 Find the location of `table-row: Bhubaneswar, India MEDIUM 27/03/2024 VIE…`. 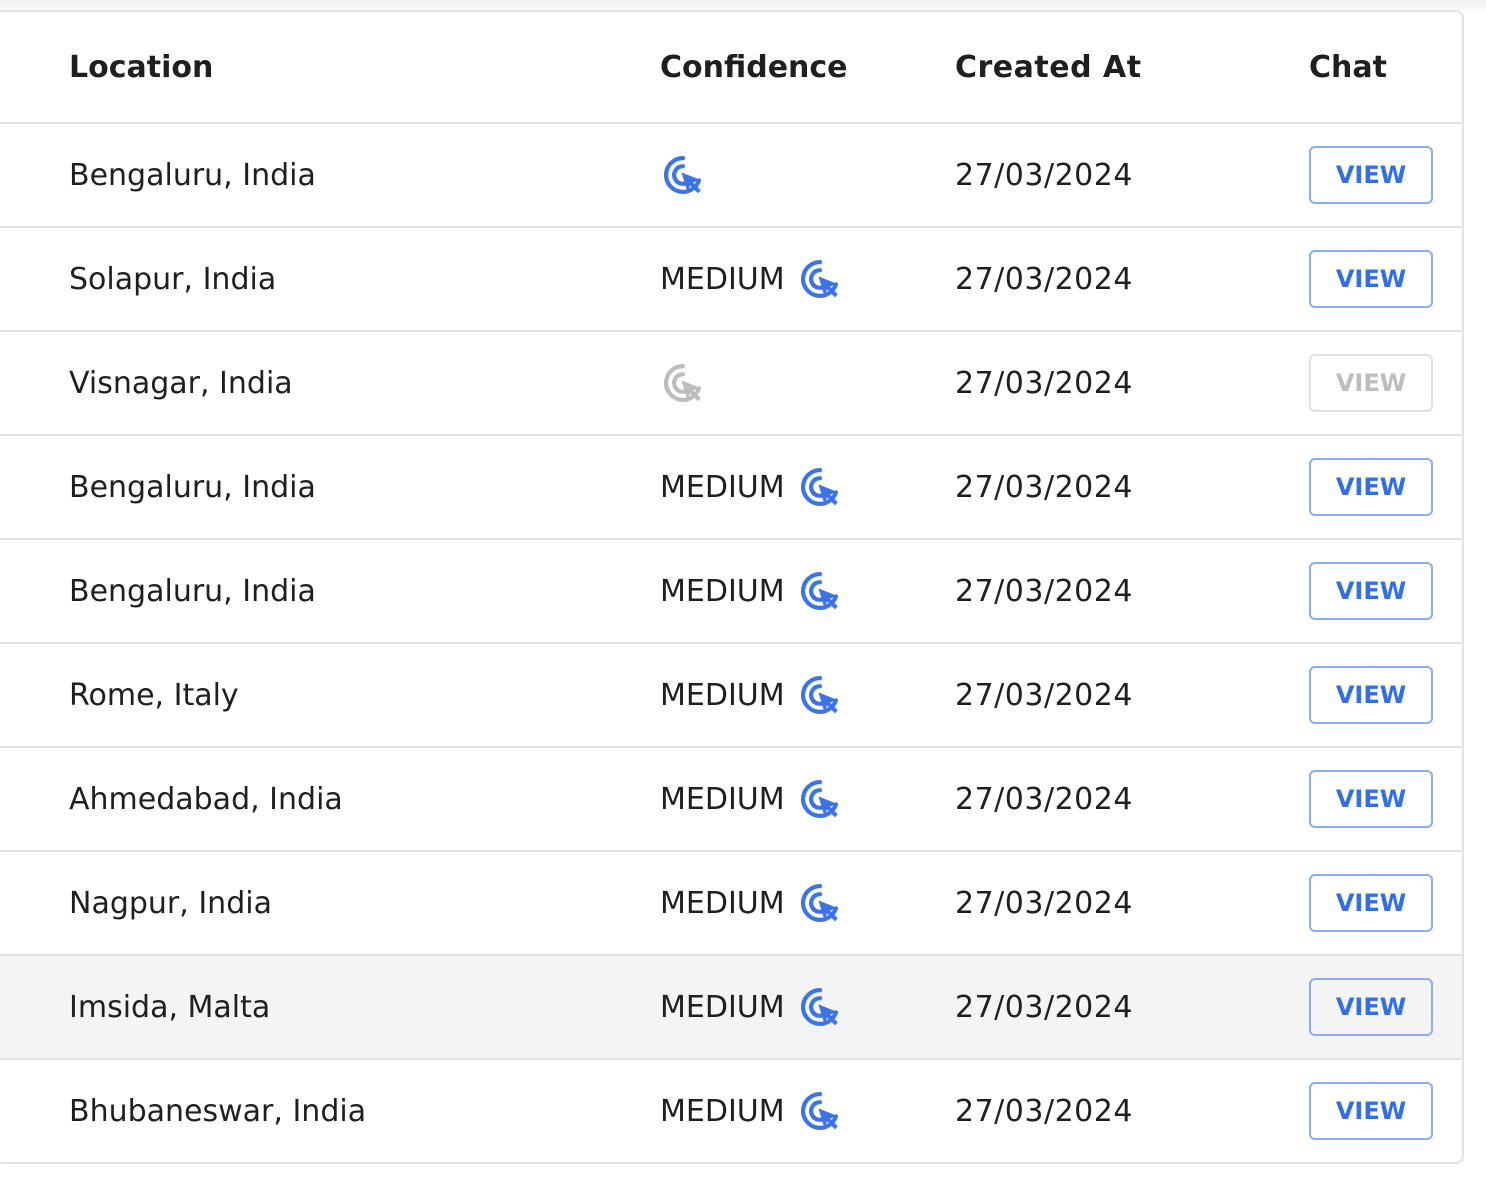

table-row: Bhubaneswar, India MEDIUM 27/03/2024 VIE… is located at coordinates (731, 1111).